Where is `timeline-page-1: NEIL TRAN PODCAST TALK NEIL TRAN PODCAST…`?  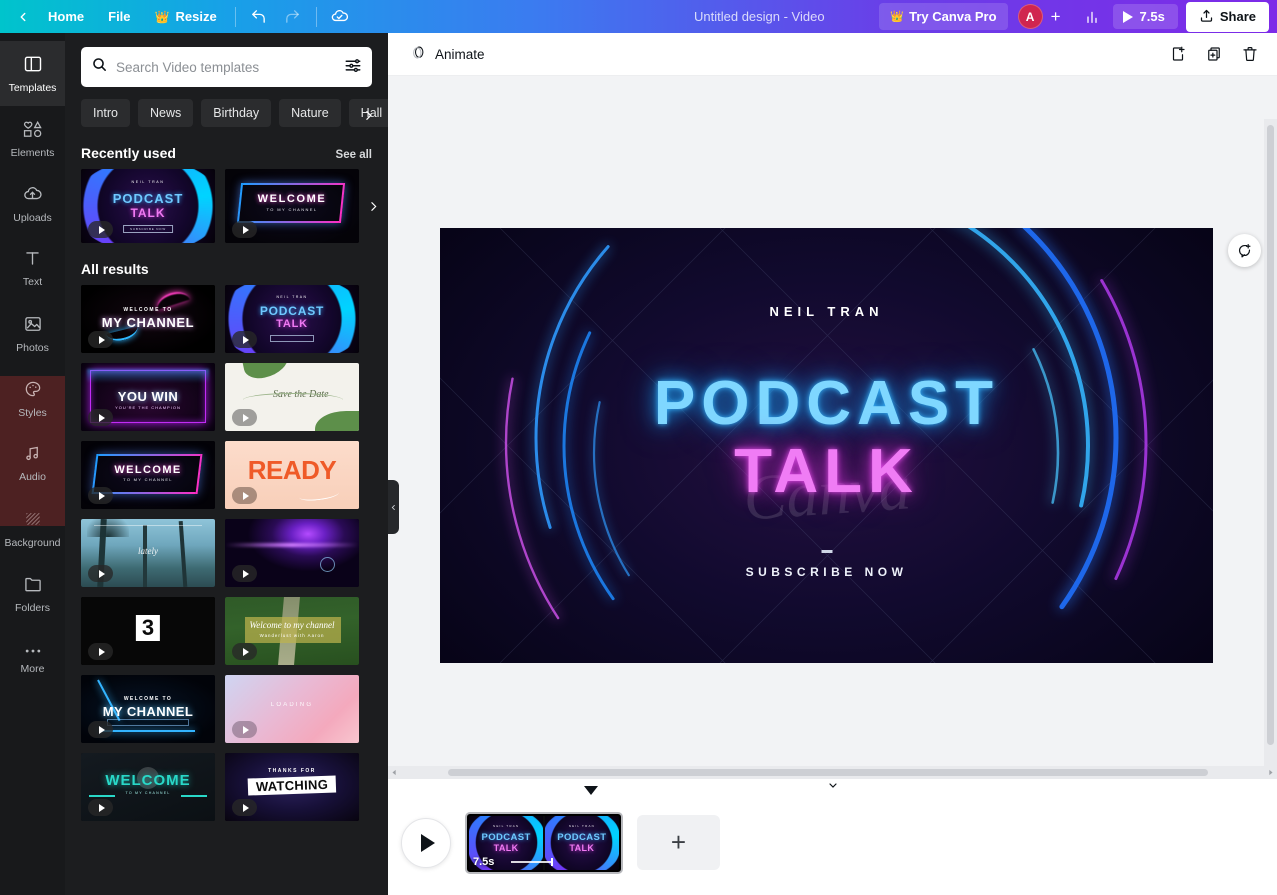 timeline-page-1: NEIL TRAN PODCAST TALK NEIL TRAN PODCAST… is located at coordinates (544, 842).